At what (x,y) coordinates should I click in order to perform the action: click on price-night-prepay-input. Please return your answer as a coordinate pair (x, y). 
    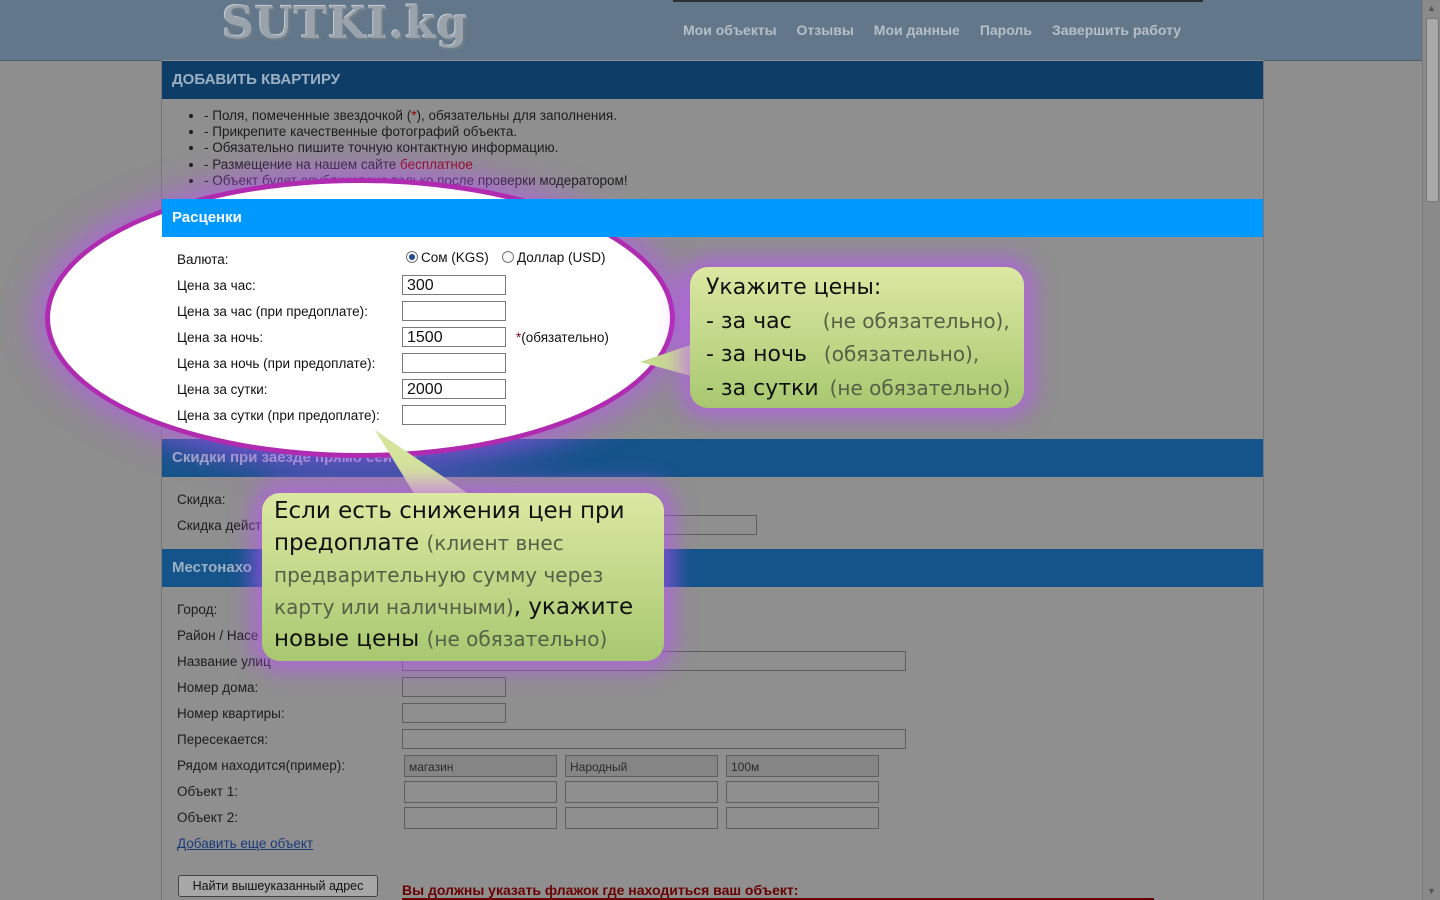
    Looking at the image, I should click on (454, 363).